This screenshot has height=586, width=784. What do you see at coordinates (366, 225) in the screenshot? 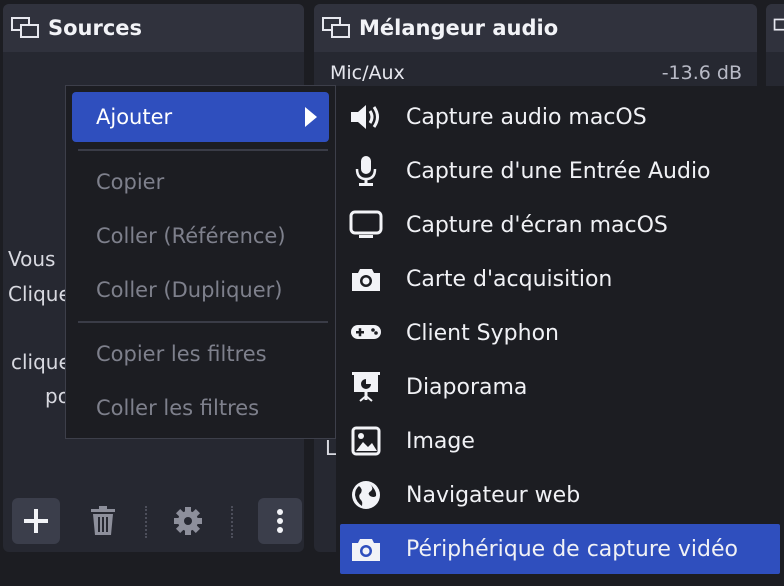
I see `monitor-icon` at bounding box center [366, 225].